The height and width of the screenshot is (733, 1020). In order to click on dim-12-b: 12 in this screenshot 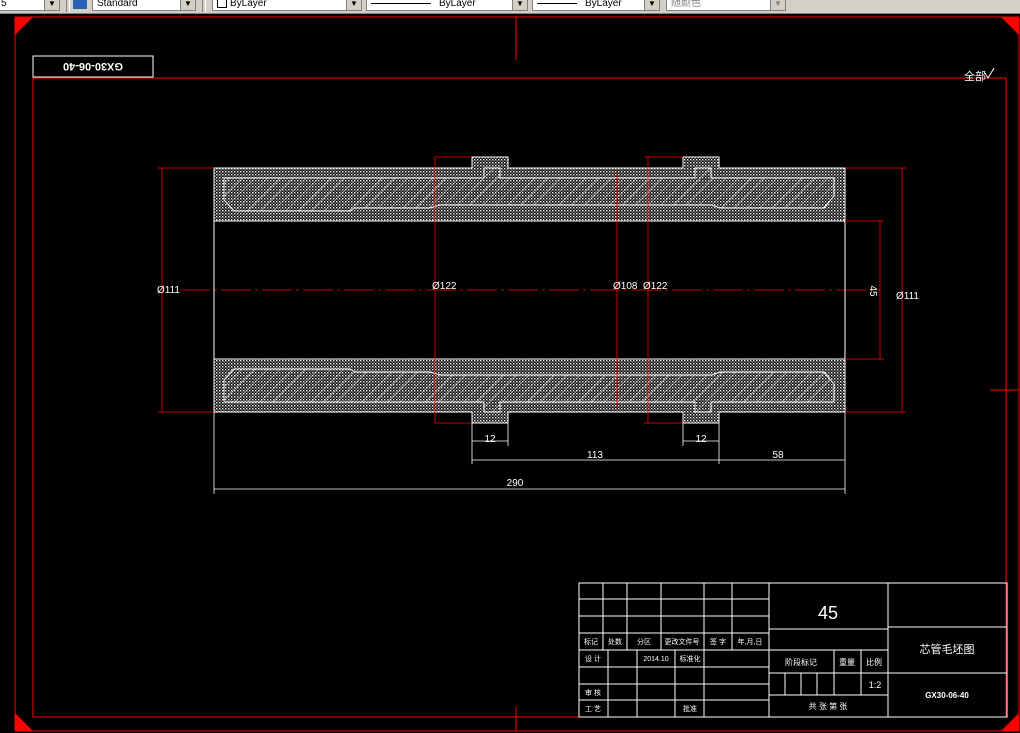, I will do `click(701, 439)`.